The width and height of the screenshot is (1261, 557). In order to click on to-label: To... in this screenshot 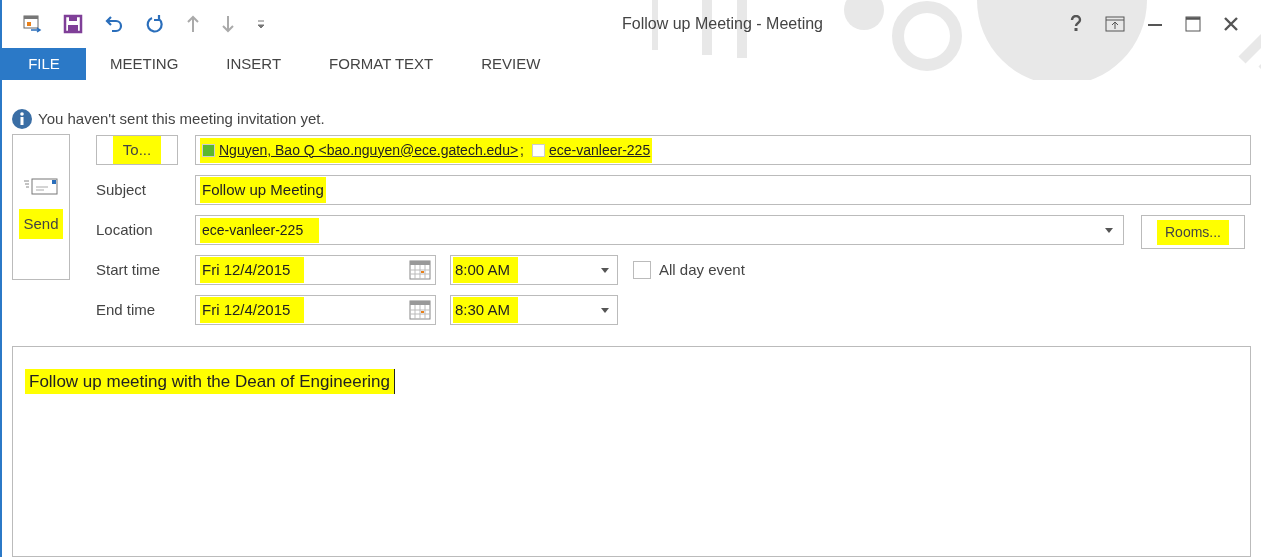, I will do `click(137, 150)`.